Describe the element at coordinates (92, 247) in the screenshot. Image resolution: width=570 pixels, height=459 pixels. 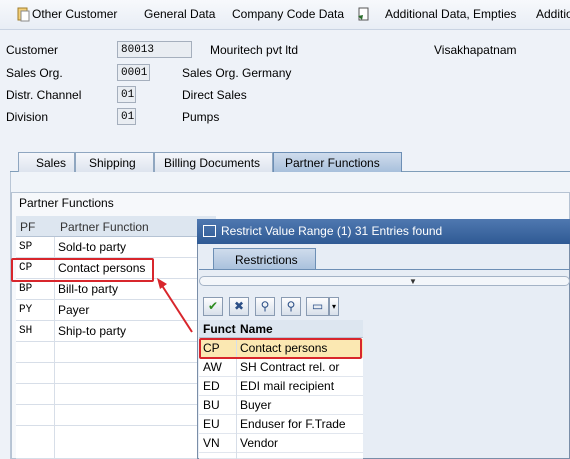
I see `partner-function-name: Sold-to party` at that location.